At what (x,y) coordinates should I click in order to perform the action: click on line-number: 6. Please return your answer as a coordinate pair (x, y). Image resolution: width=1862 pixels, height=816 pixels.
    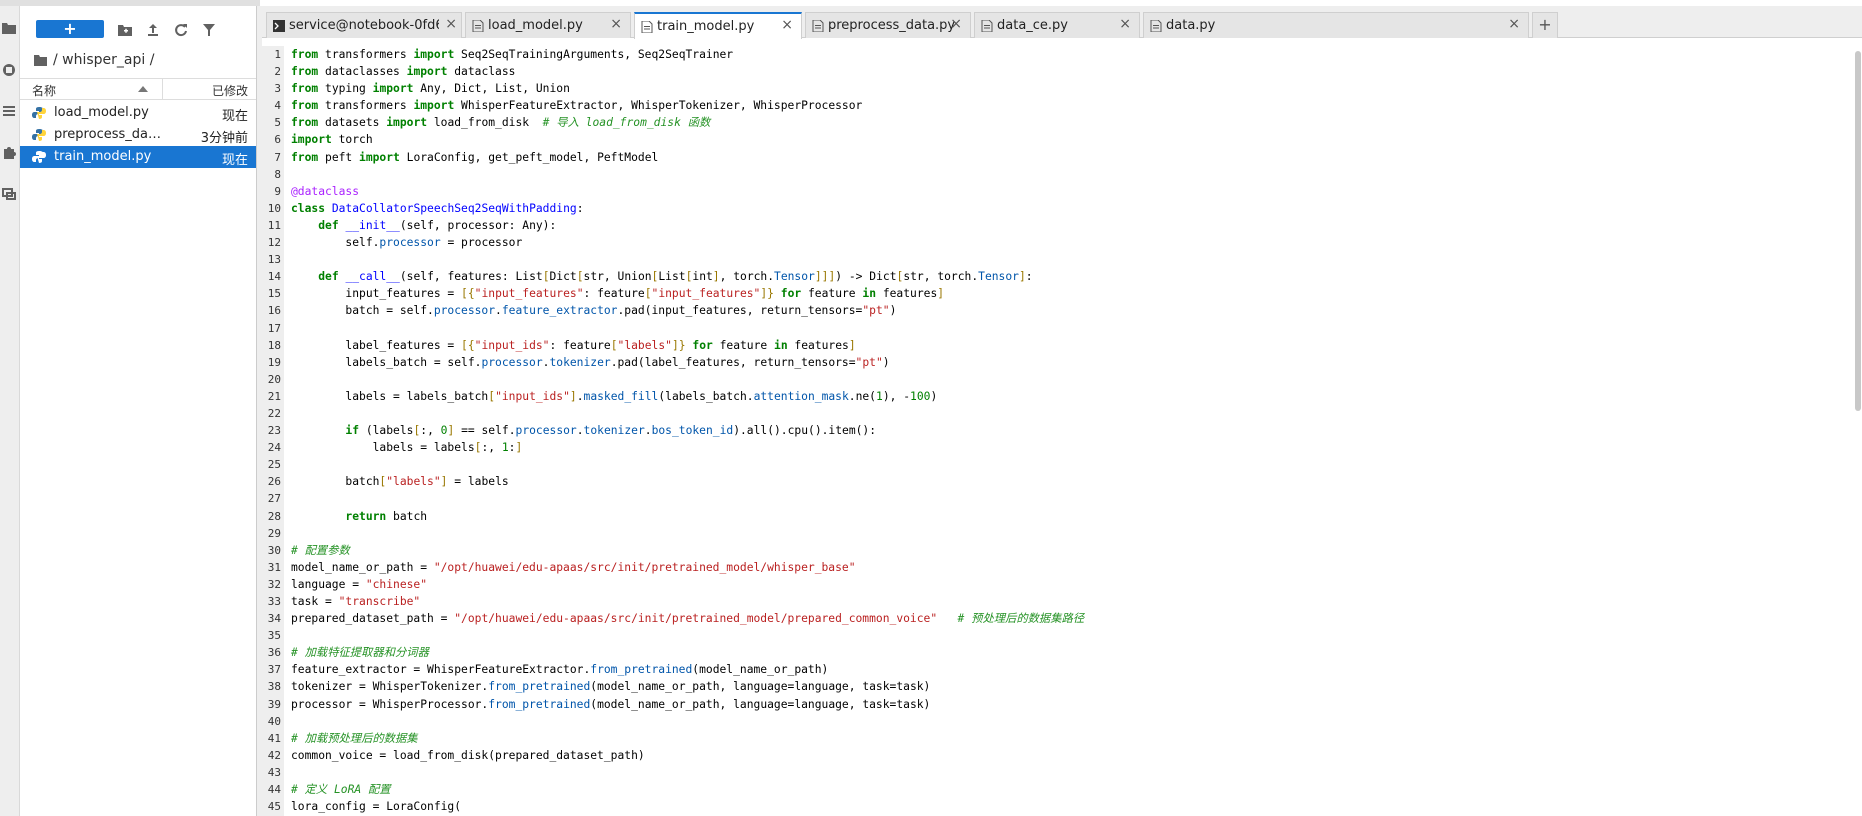
    Looking at the image, I should click on (277, 140).